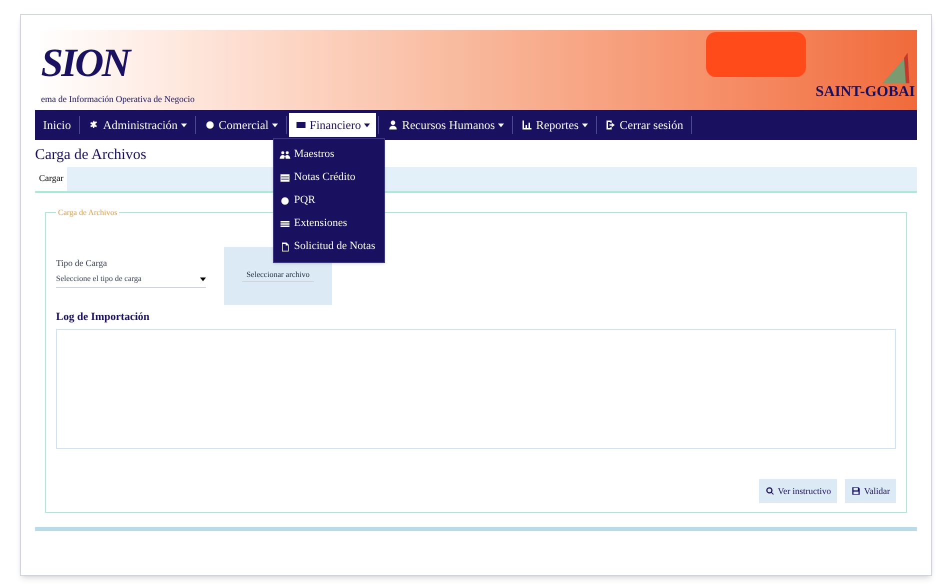 This screenshot has height=586, width=940. What do you see at coordinates (131, 279) in the screenshot?
I see `type-select: Seleccione el tipo de carga` at bounding box center [131, 279].